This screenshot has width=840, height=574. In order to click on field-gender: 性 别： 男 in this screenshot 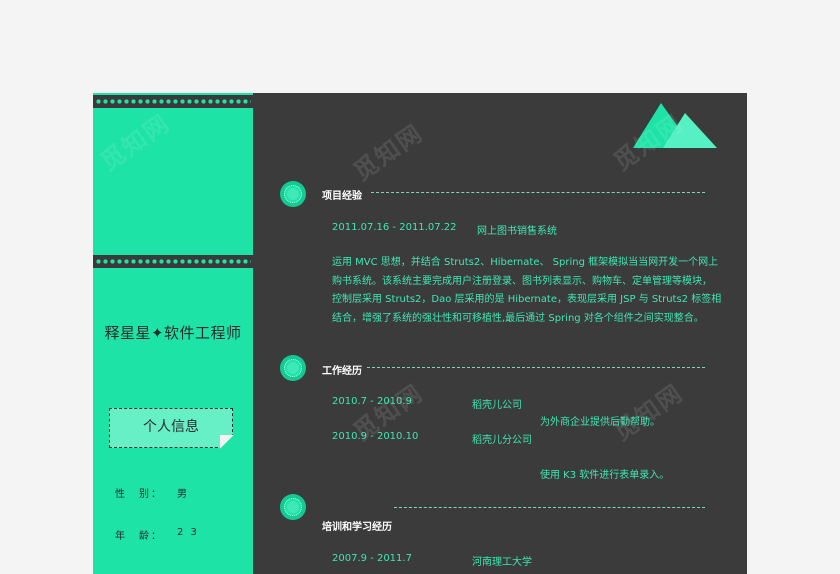, I will do `click(151, 492)`.